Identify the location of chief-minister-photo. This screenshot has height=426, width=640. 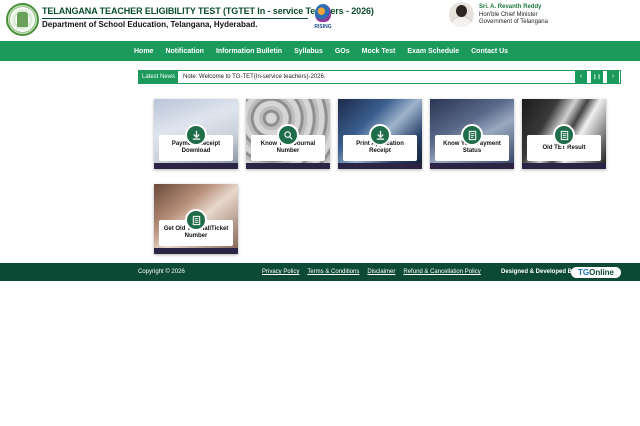
(461, 14).